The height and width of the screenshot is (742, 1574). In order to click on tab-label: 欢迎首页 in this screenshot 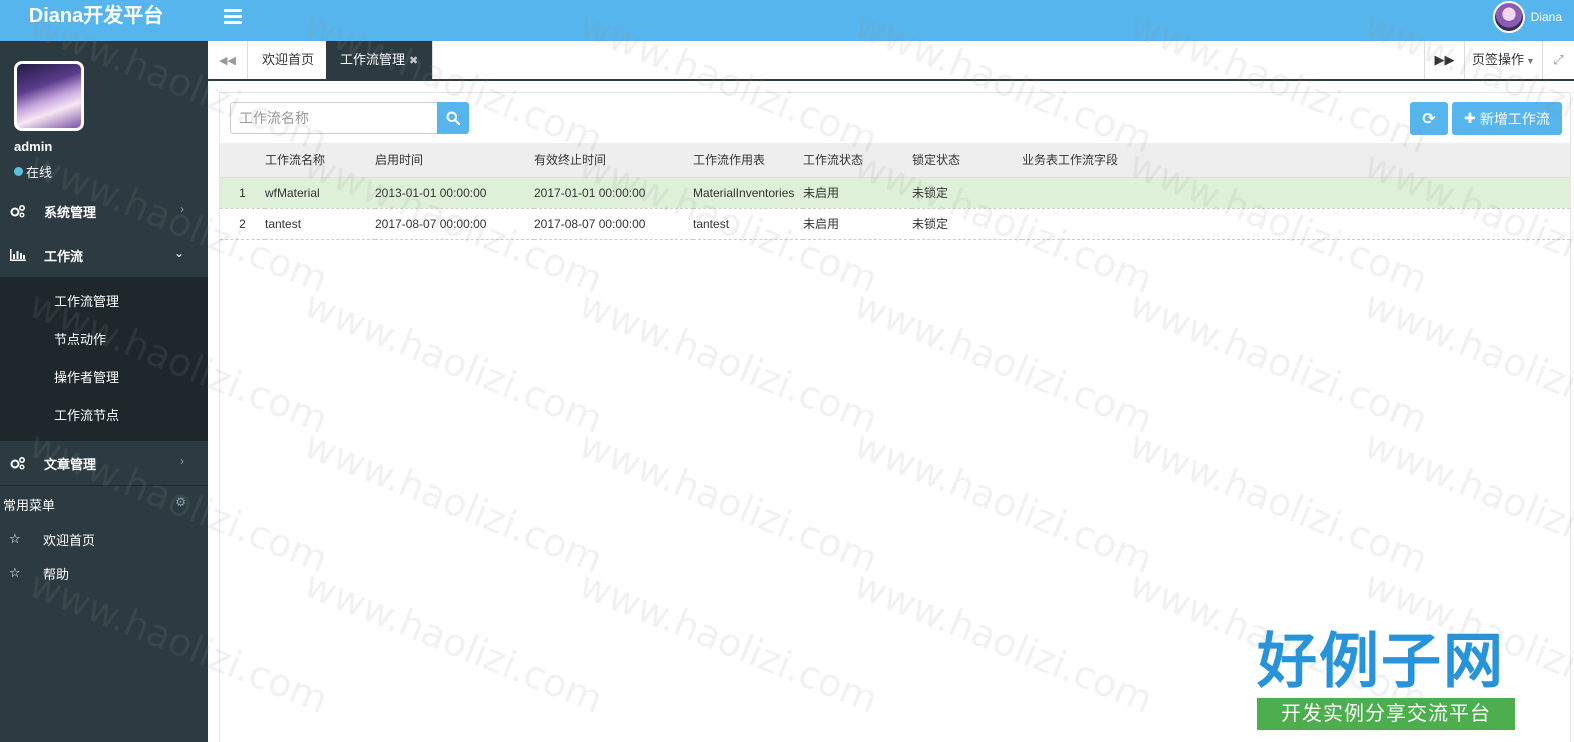, I will do `click(288, 59)`.